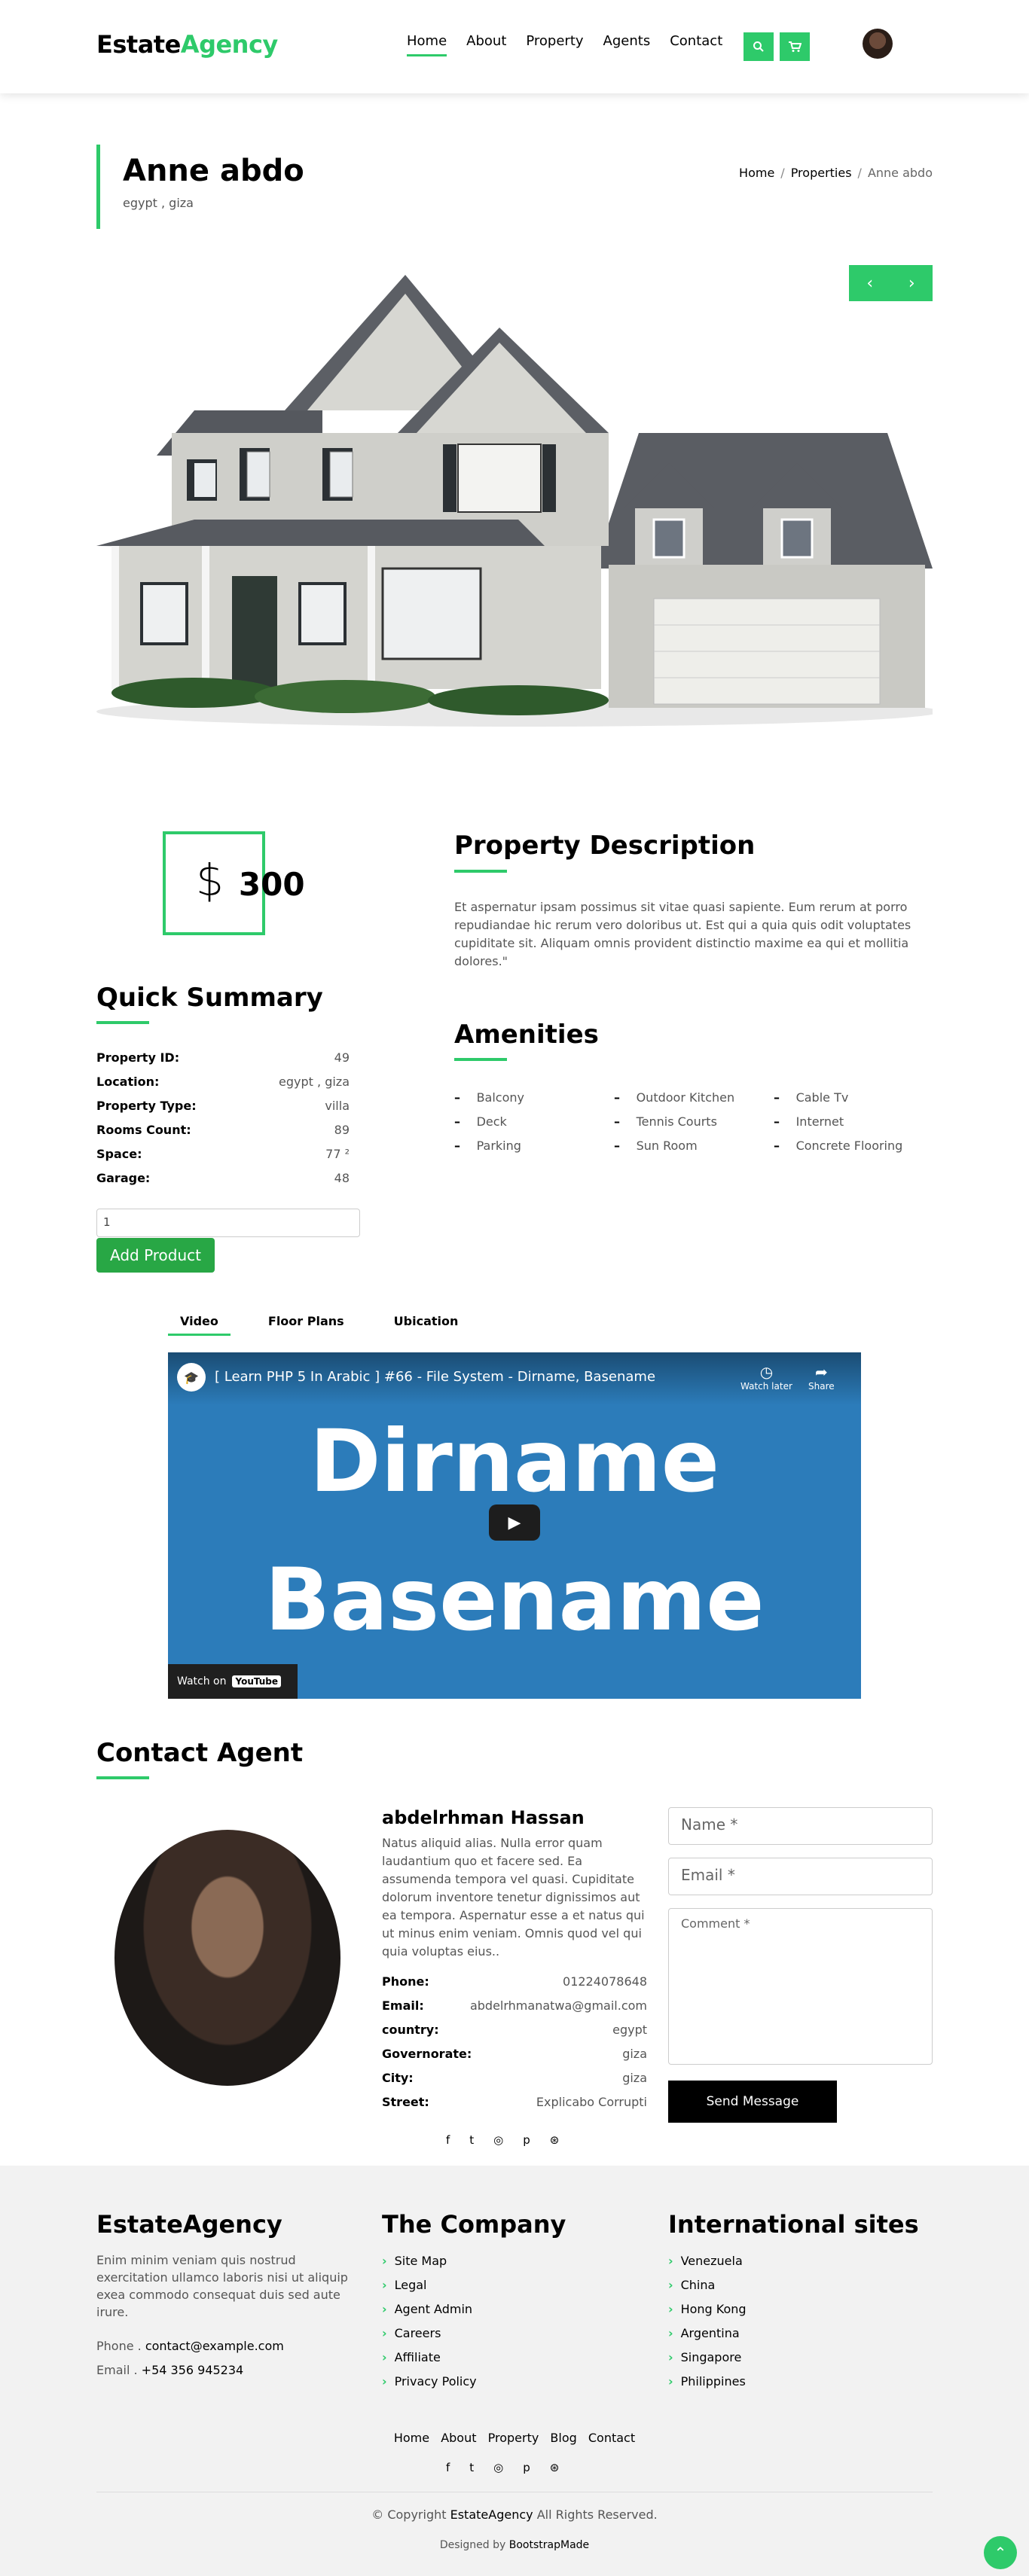  Describe the element at coordinates (155, 1255) in the screenshot. I see `add-product-button: Add Product` at that location.